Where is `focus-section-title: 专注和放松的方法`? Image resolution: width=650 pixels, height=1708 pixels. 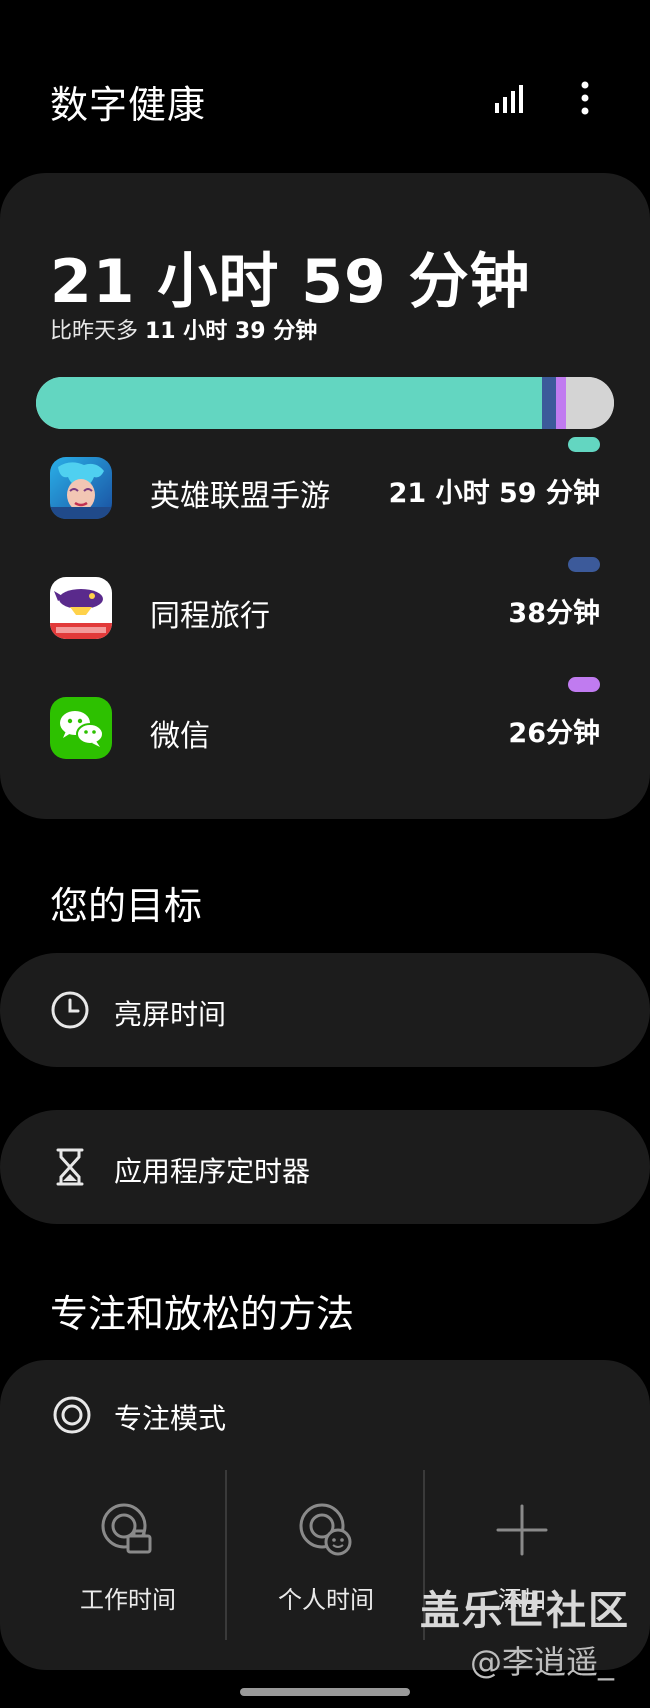
focus-section-title: 专注和放松的方法 is located at coordinates (202, 1314).